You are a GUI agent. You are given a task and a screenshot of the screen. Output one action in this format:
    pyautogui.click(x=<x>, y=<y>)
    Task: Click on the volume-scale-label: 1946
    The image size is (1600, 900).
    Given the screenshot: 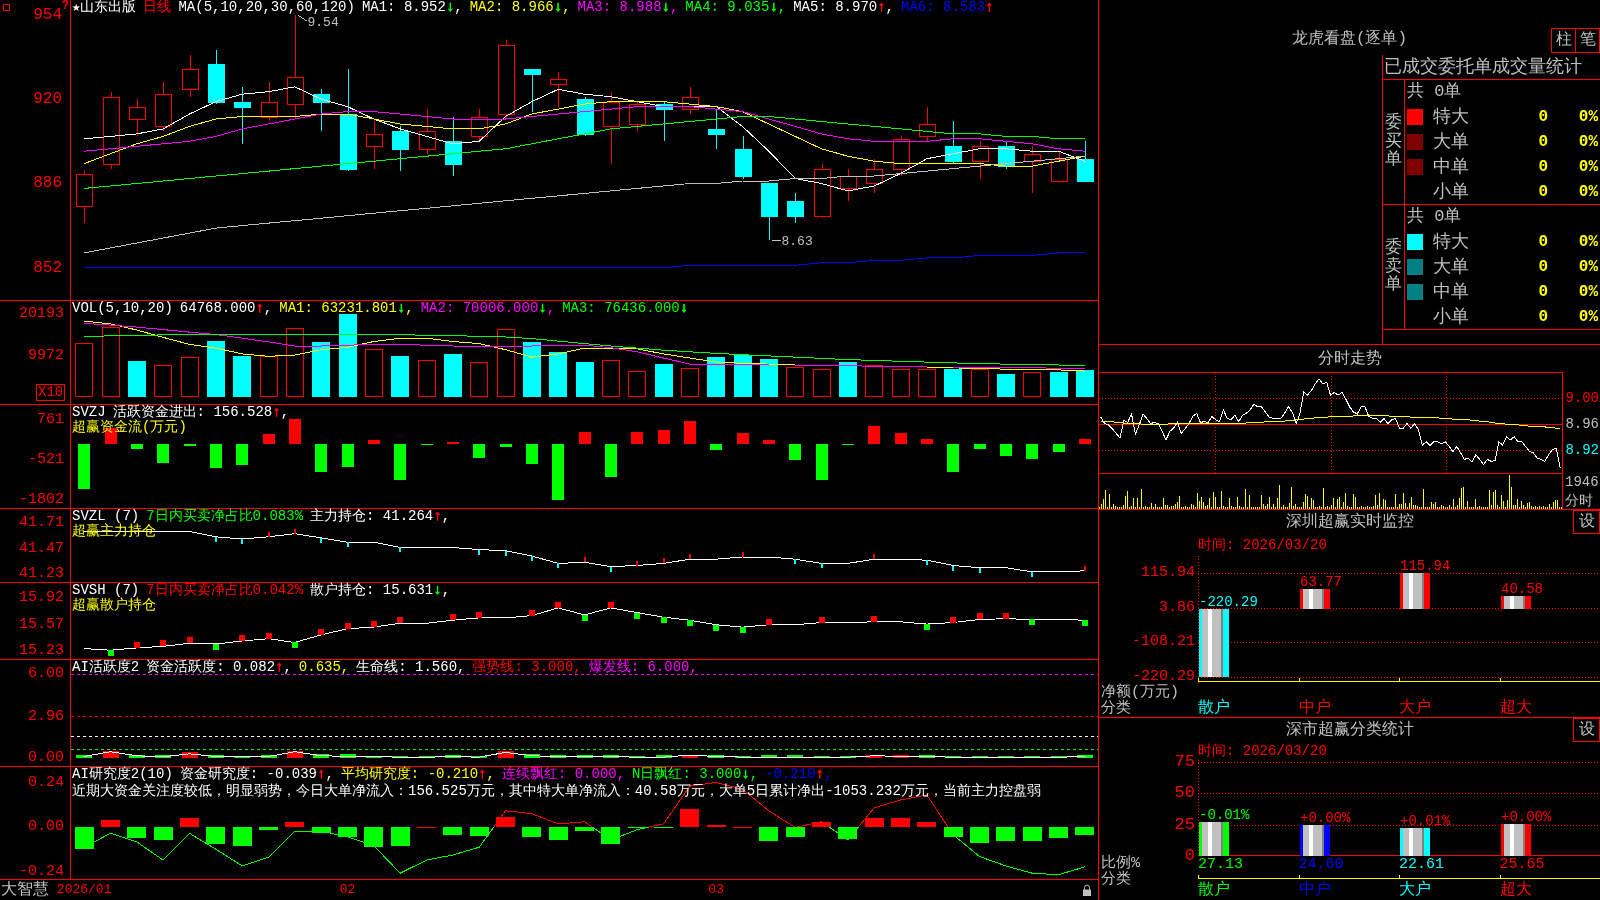 What is the action you would take?
    pyautogui.click(x=1582, y=482)
    